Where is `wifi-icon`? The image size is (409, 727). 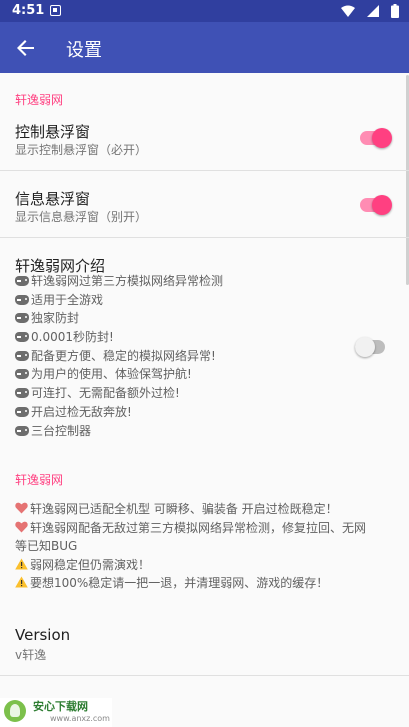
wifi-icon is located at coordinates (347, 11).